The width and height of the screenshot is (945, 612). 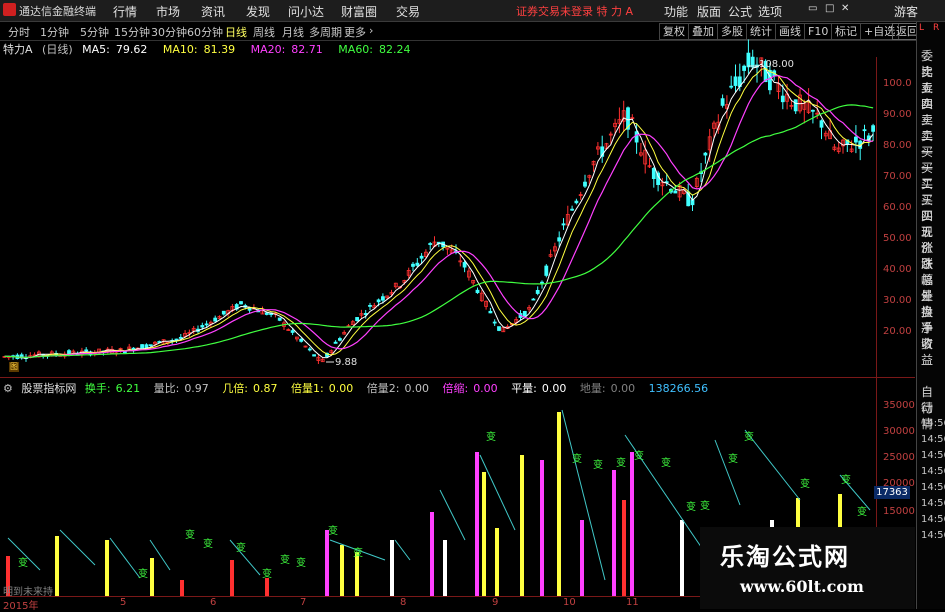 I want to click on quote-label: 收益, so click(x=927, y=352).